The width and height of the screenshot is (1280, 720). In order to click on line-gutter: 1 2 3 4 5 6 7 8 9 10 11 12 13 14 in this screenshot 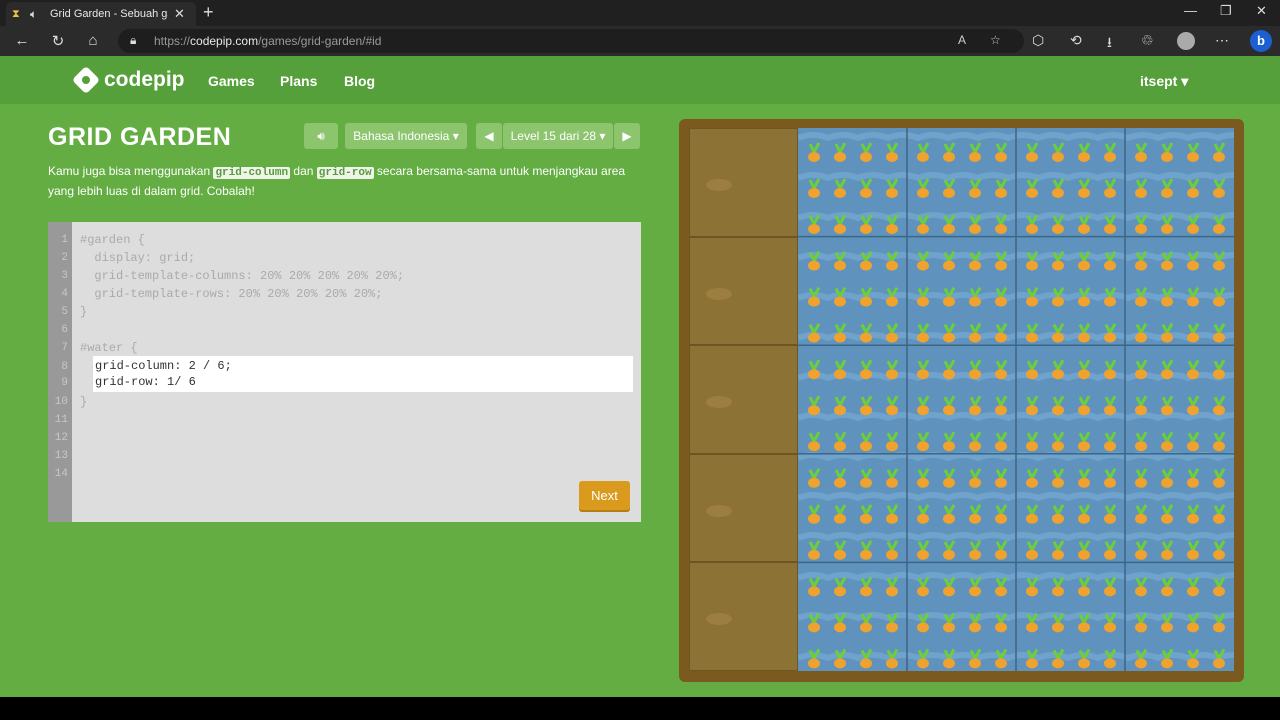, I will do `click(60, 372)`.